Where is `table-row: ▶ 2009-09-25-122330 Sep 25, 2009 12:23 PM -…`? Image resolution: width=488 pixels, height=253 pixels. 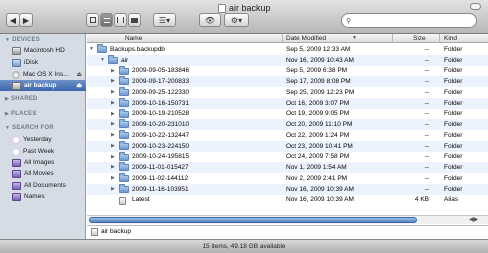 table-row: ▶ 2009-09-25-122330 Sep 25, 2009 12:23 PM -… is located at coordinates (287, 92).